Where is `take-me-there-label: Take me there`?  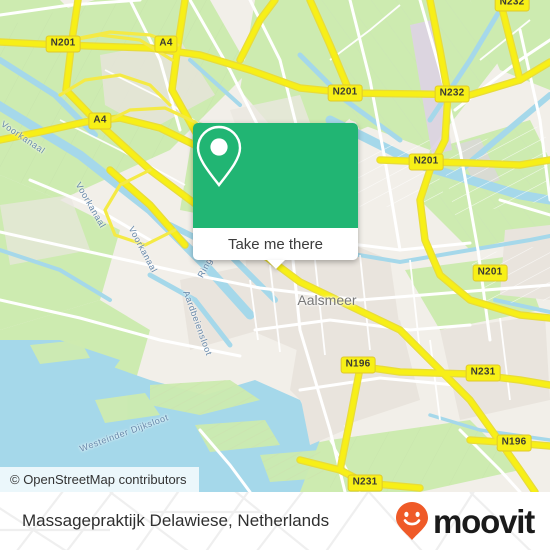 take-me-there-label: Take me there is located at coordinates (275, 244).